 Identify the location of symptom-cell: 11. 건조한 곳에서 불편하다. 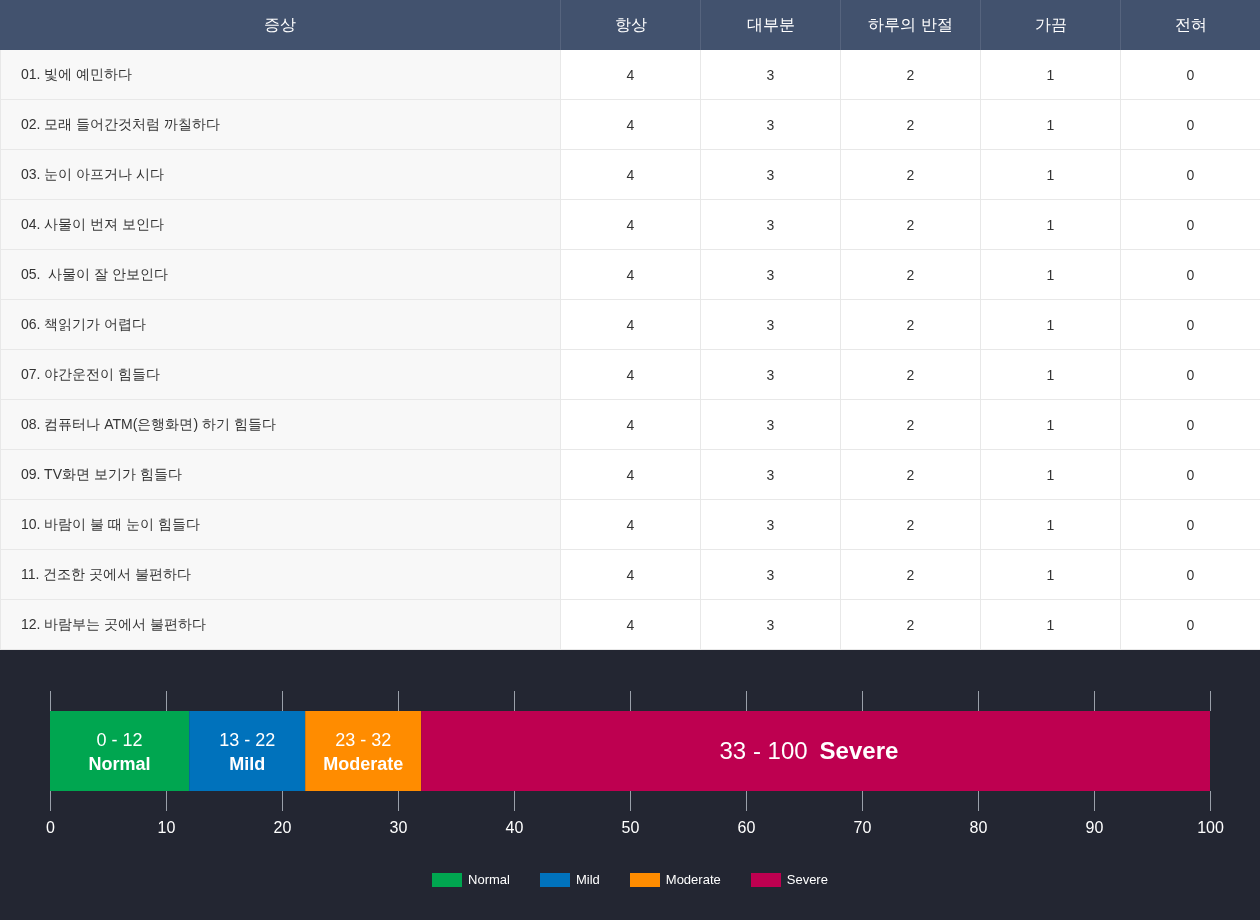
(280, 575).